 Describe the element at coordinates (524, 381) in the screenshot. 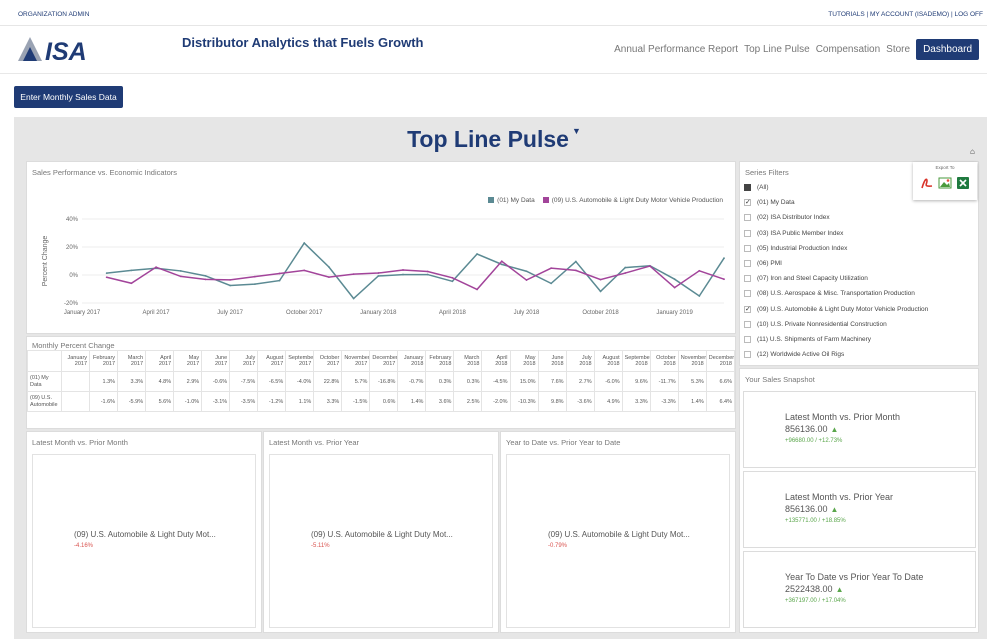

I see `table-cell: 15.0%` at that location.